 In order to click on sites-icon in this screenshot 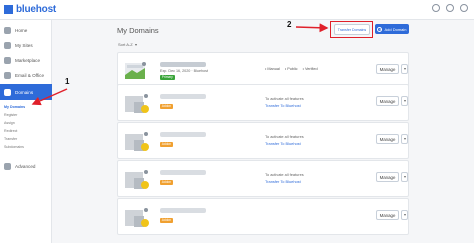, I will do `click(7, 45)`.